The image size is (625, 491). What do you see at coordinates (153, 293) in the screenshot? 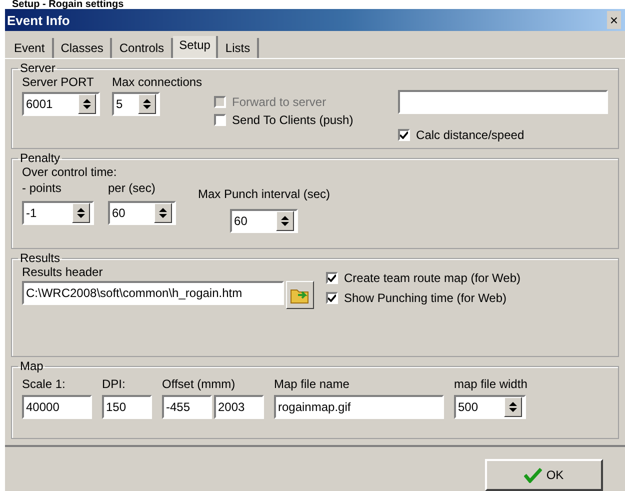
I see `text-field: C:\WRC2008\soft\common\h_rogain.htm` at bounding box center [153, 293].